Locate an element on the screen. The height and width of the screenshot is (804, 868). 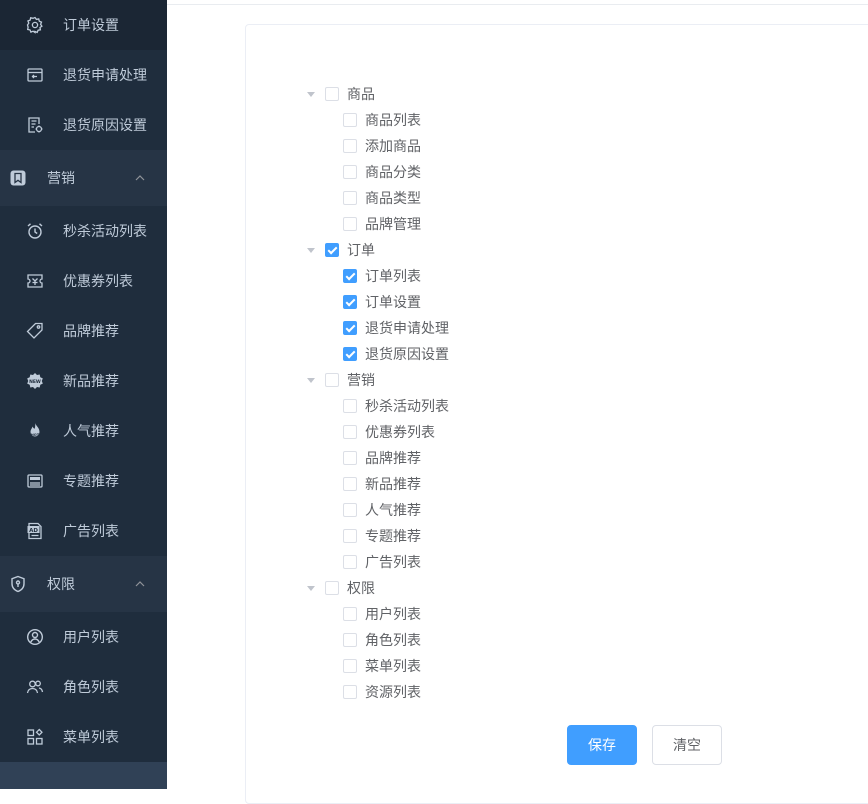
sidebar-item-topic-recommend: 专题推荐 is located at coordinates (83, 481).